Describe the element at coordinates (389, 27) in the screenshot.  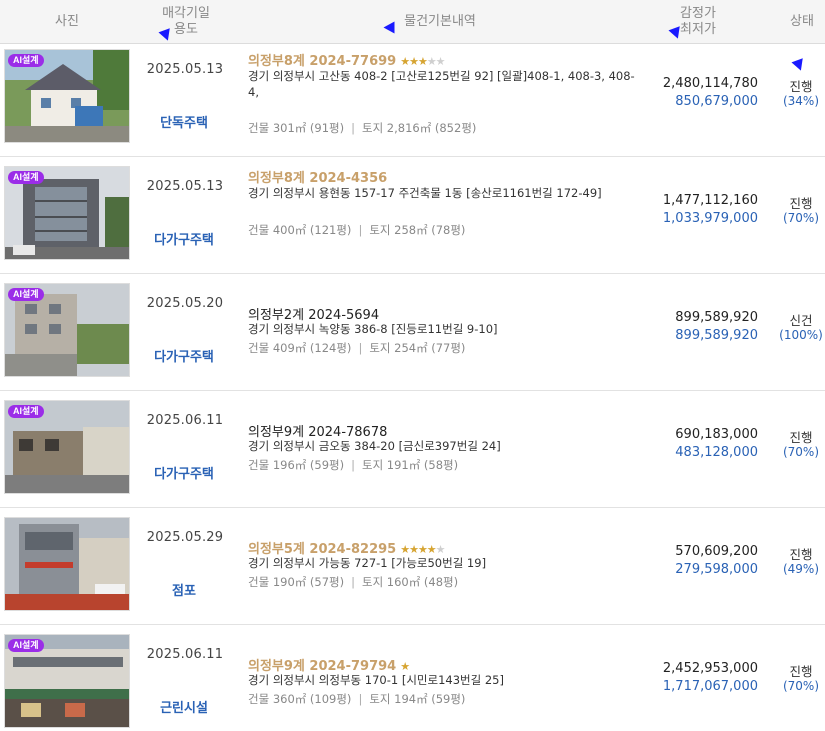
I see `cursor-icon` at that location.